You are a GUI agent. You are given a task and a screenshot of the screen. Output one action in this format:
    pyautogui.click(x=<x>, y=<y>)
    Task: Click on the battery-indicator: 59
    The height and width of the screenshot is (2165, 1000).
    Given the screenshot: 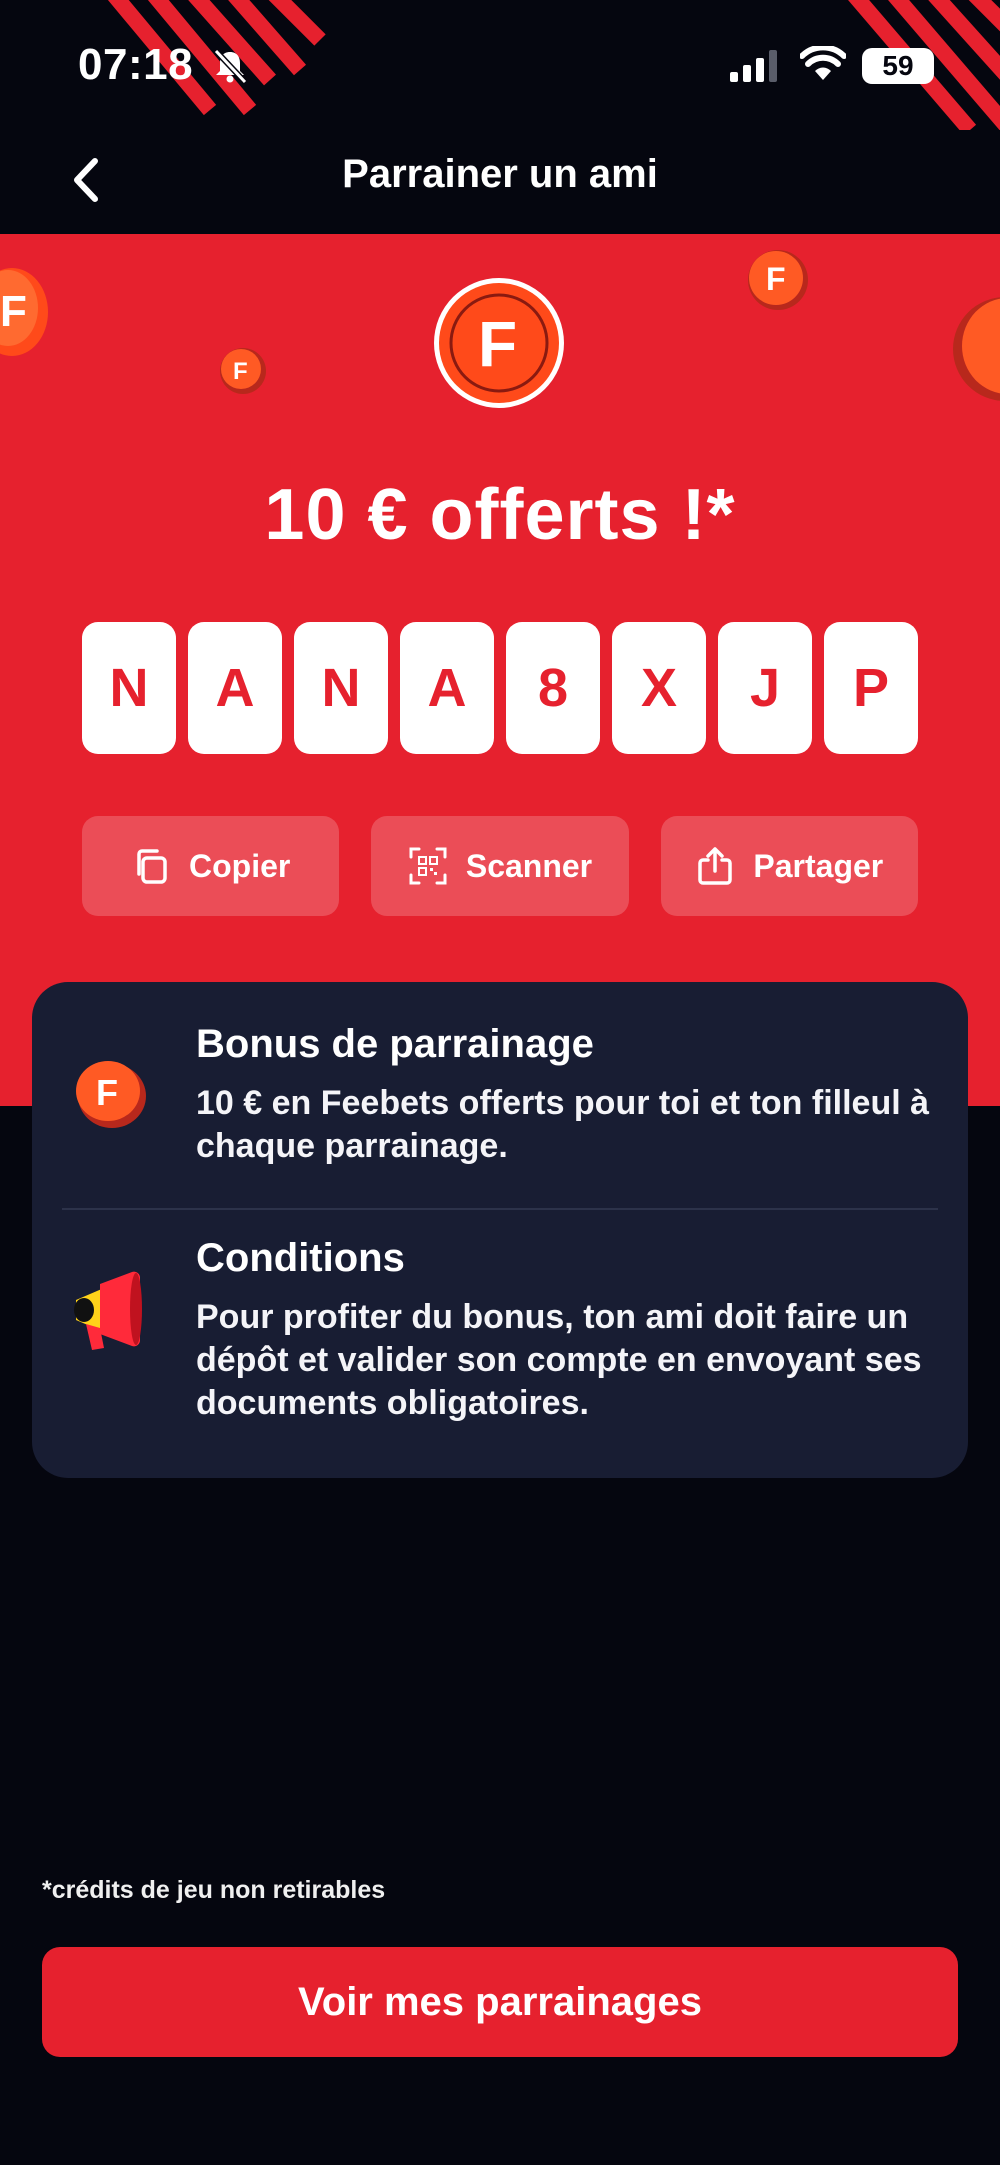 What is the action you would take?
    pyautogui.click(x=898, y=66)
    